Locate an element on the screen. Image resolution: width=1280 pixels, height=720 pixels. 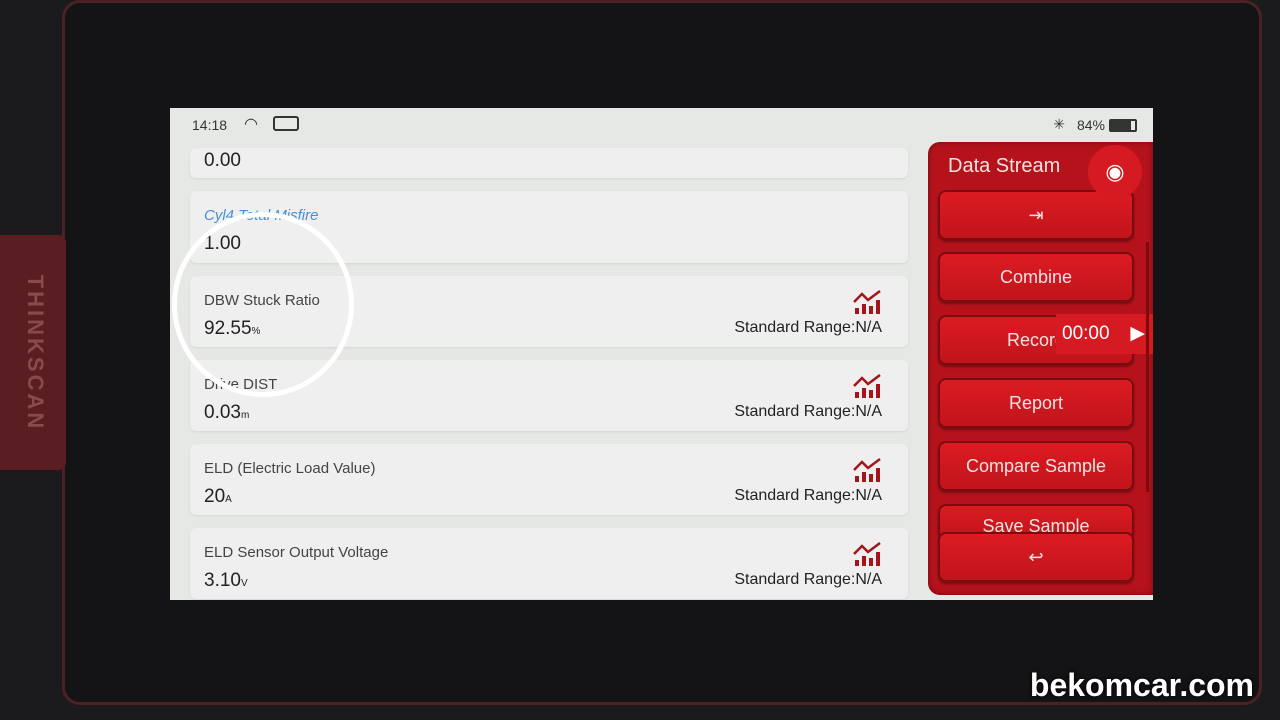
battery-icon is located at coordinates (1123, 125).